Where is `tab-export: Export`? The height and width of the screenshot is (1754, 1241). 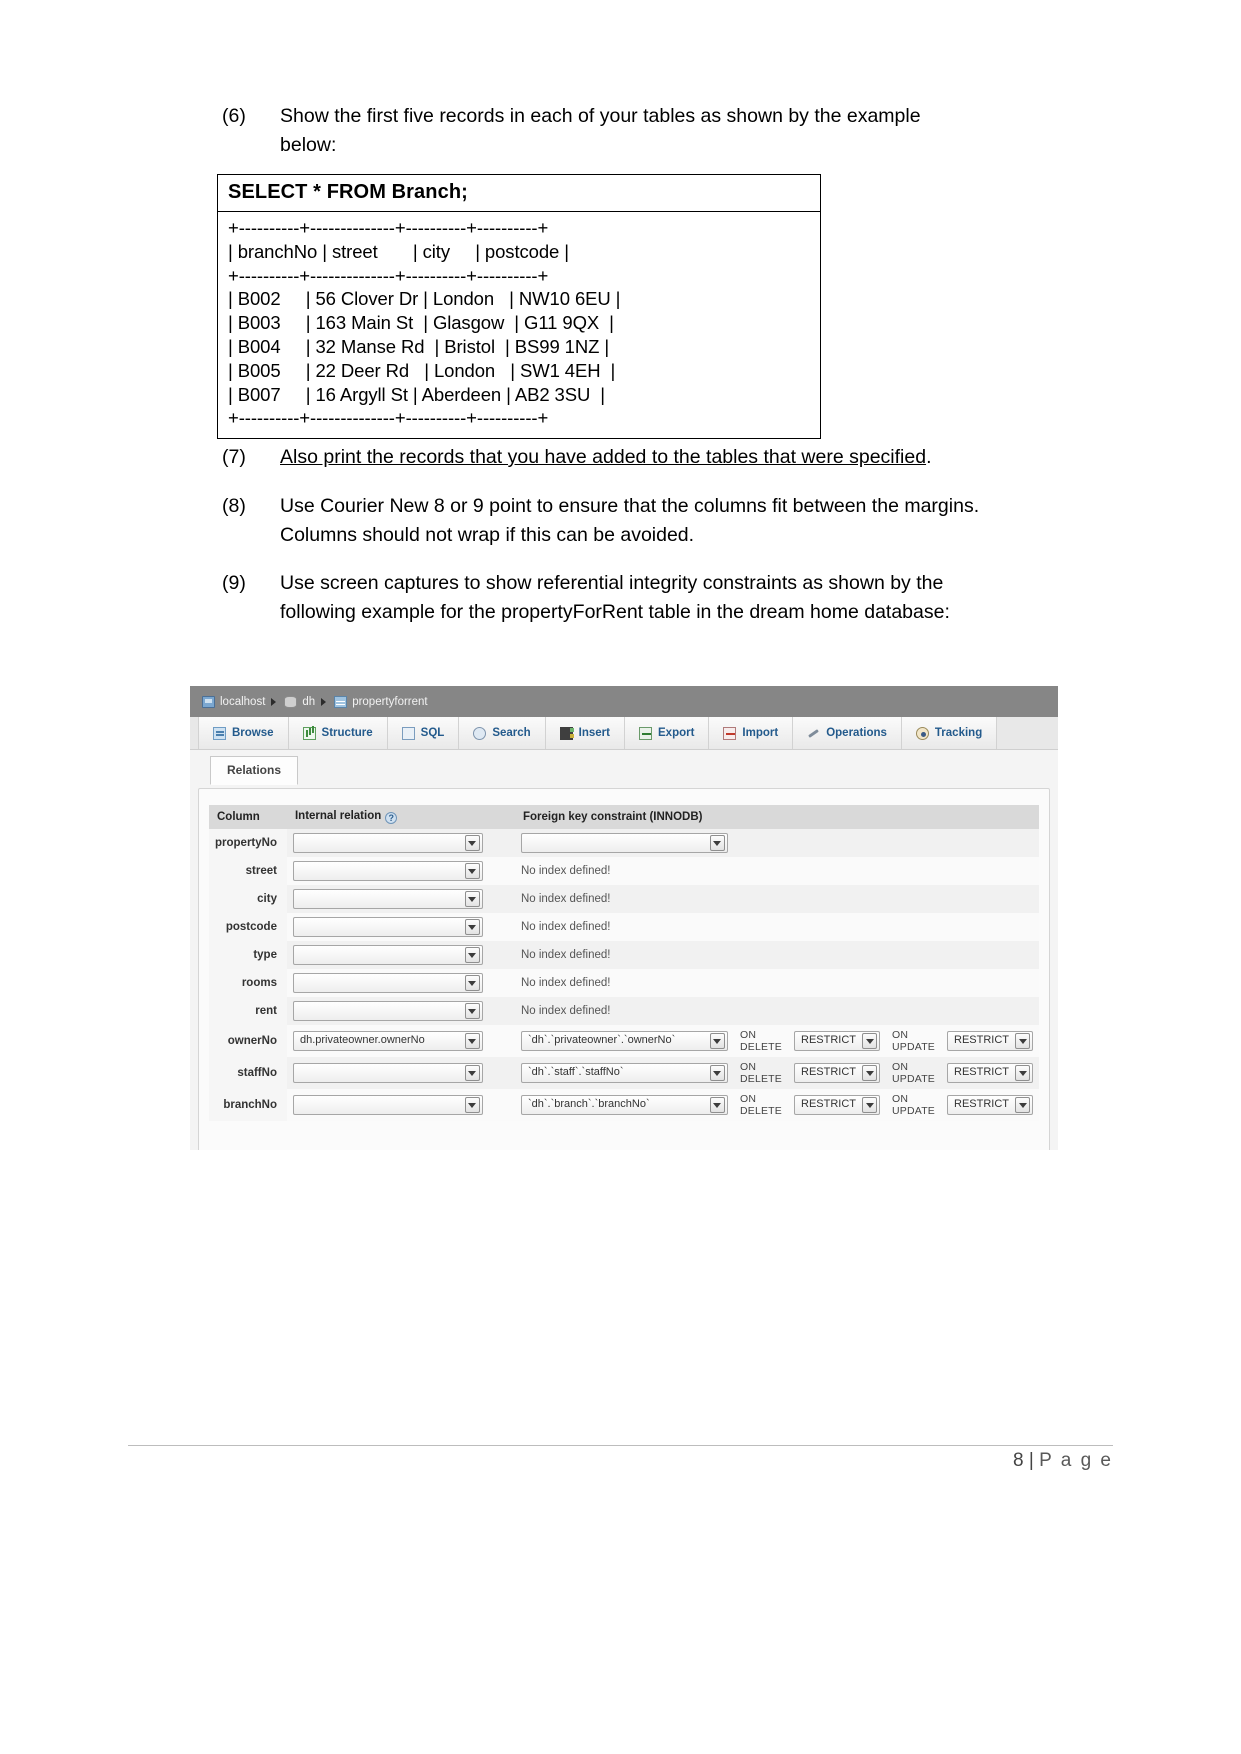
tab-export: Export is located at coordinates (667, 733).